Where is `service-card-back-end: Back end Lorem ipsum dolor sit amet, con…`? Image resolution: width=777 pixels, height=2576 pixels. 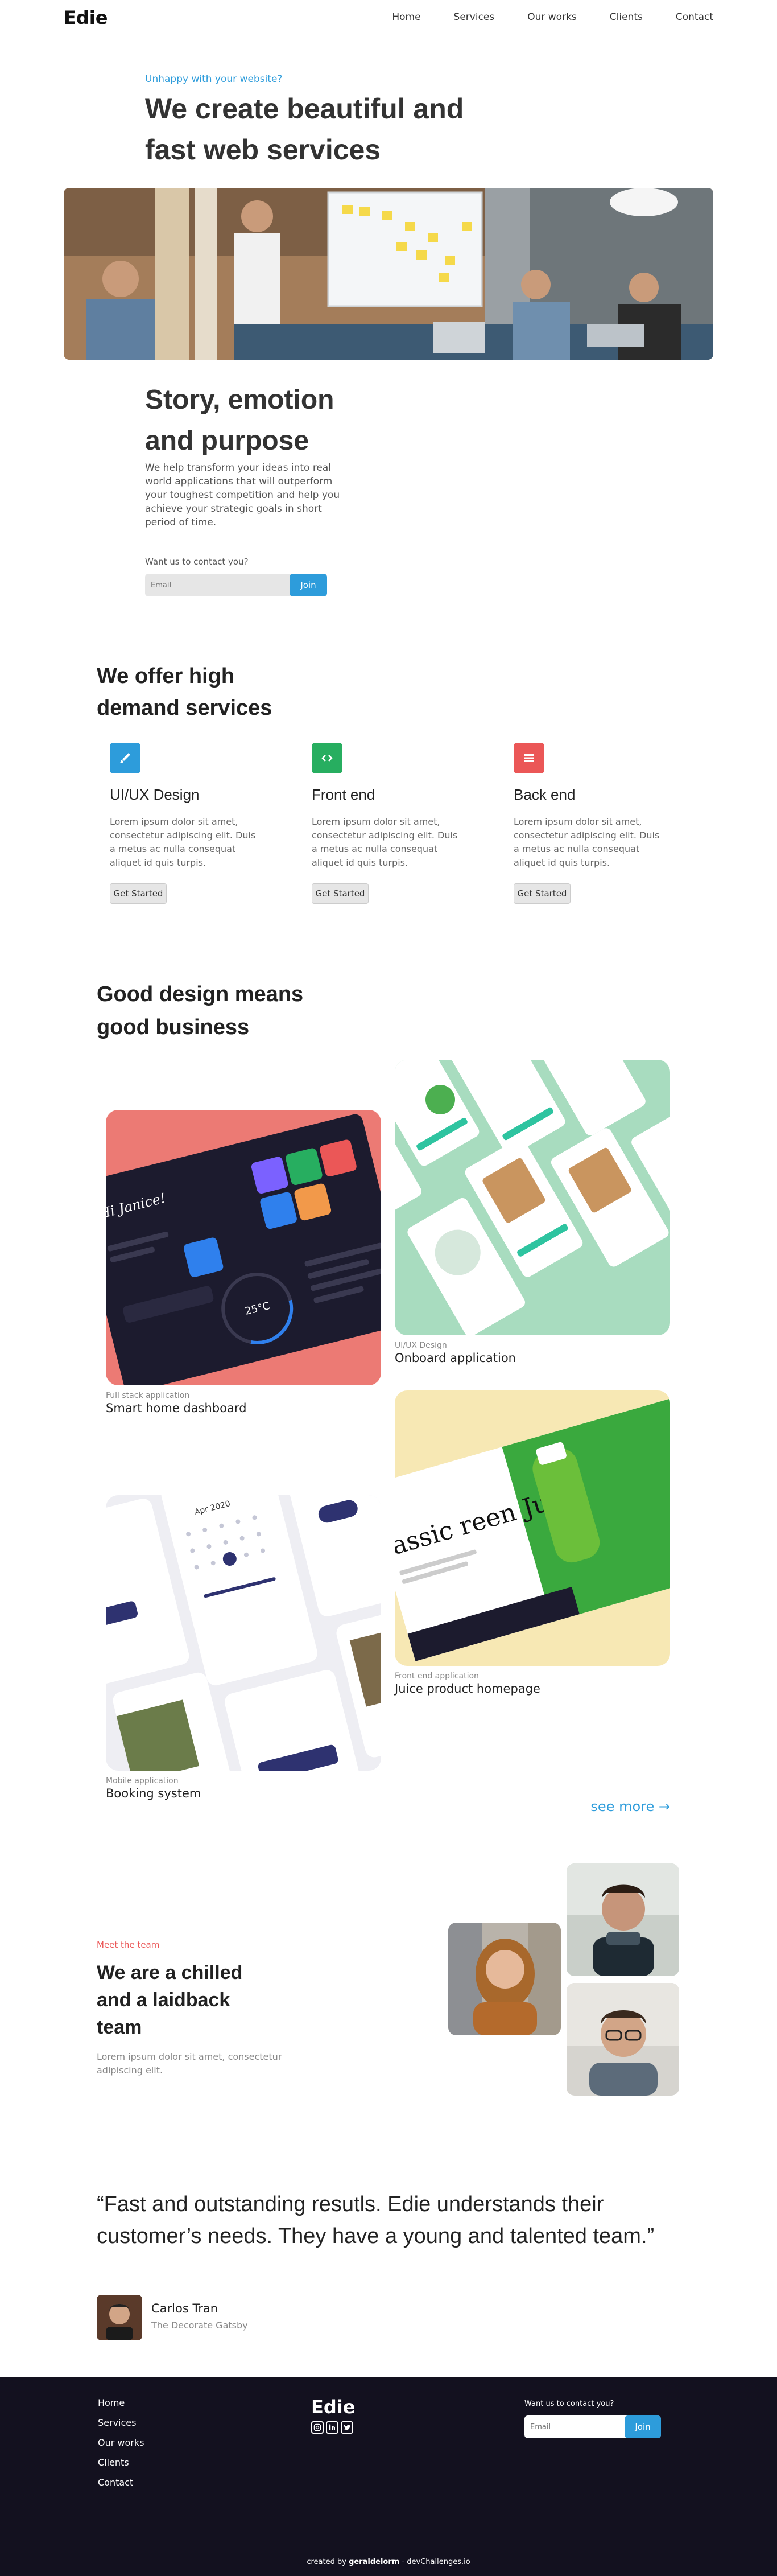
service-card-back-end: Back end Lorem ipsum dolor sit amet, con… is located at coordinates (593, 824).